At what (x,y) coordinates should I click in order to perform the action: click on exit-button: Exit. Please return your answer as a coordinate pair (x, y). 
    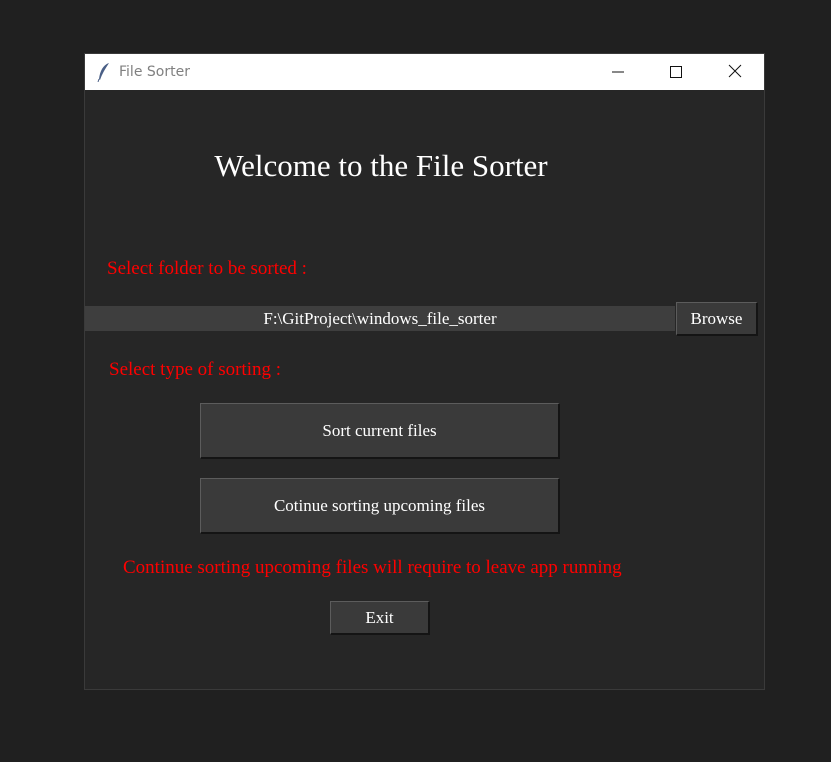
    Looking at the image, I should click on (380, 618).